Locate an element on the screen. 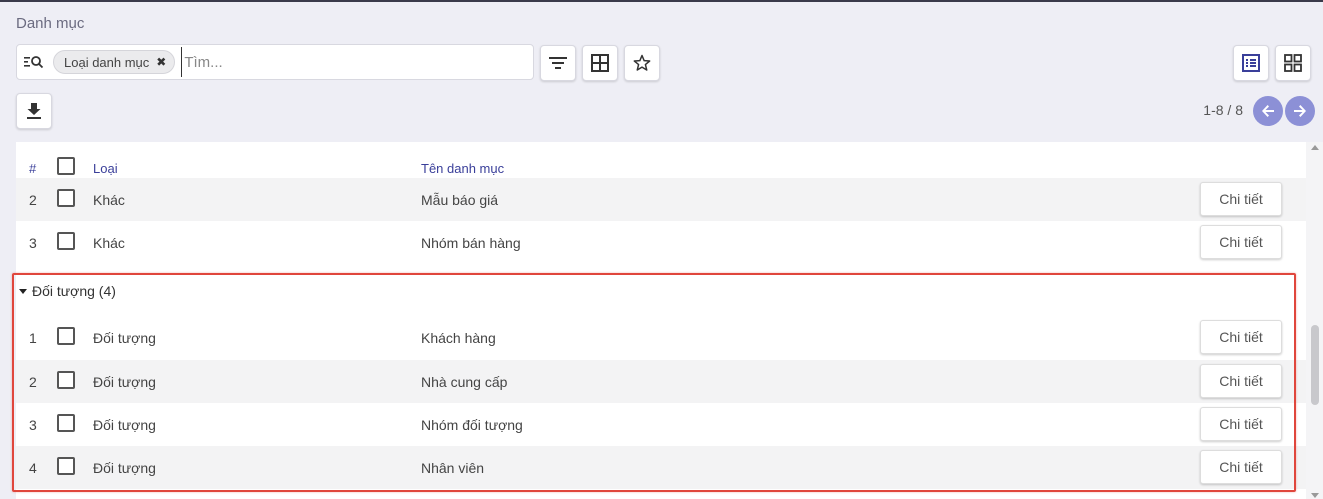  prev-page-button is located at coordinates (1268, 111).